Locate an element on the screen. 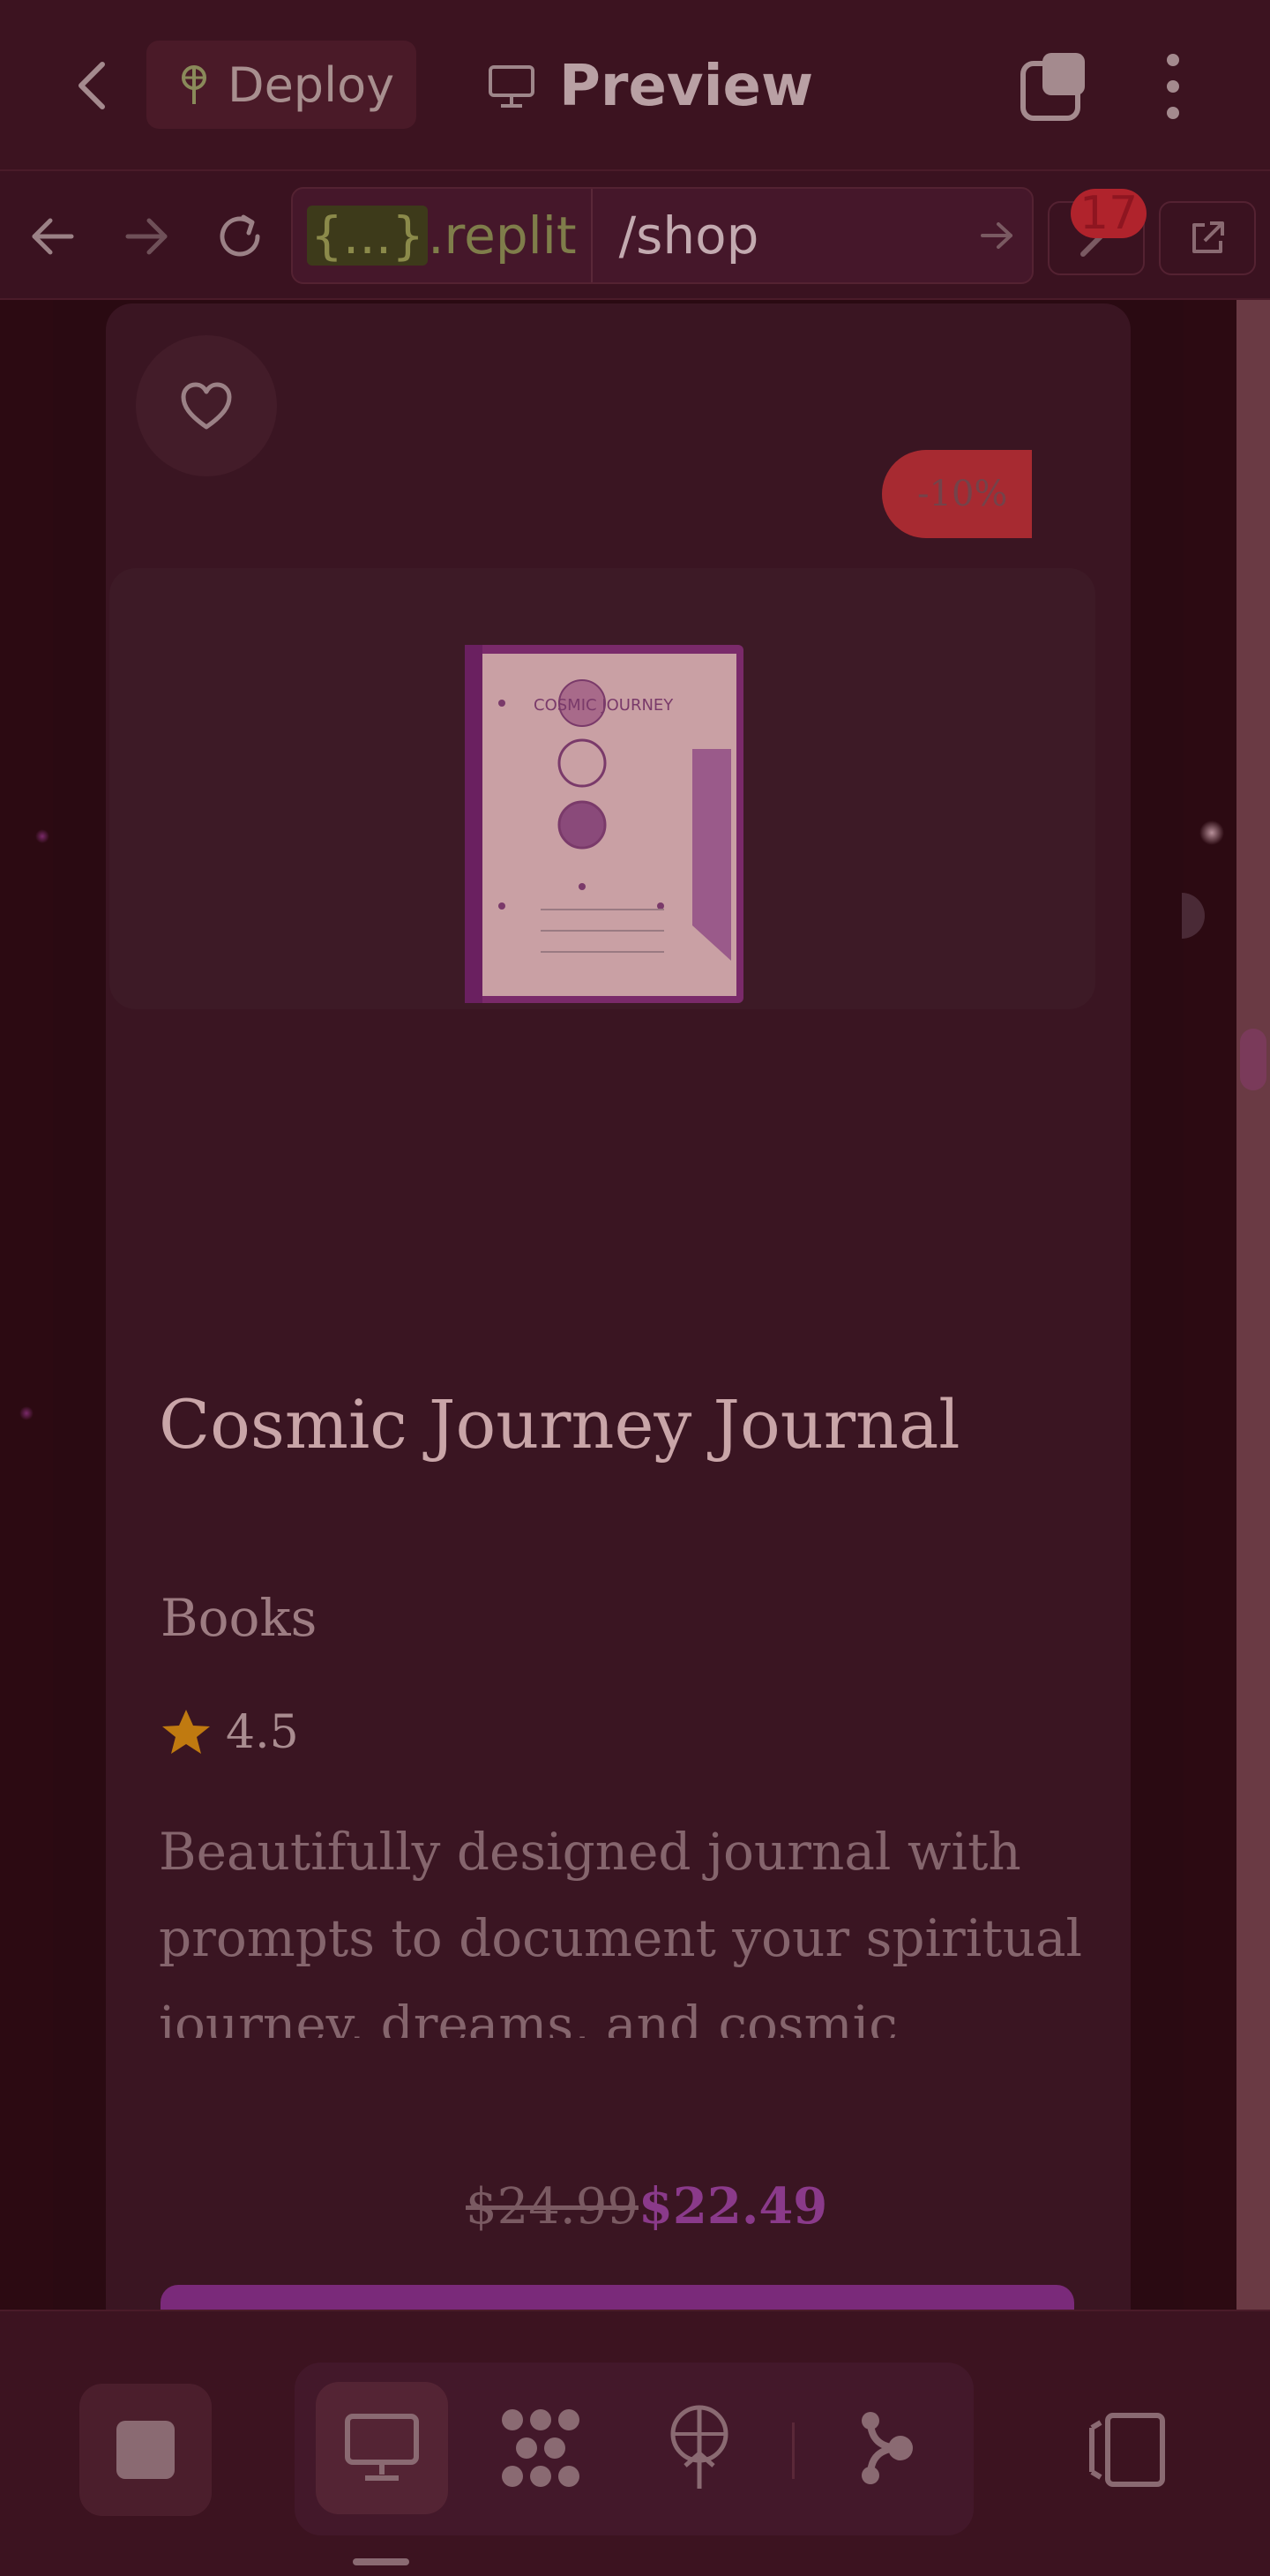 The width and height of the screenshot is (1270, 2576). preview-label: Preview is located at coordinates (686, 86).